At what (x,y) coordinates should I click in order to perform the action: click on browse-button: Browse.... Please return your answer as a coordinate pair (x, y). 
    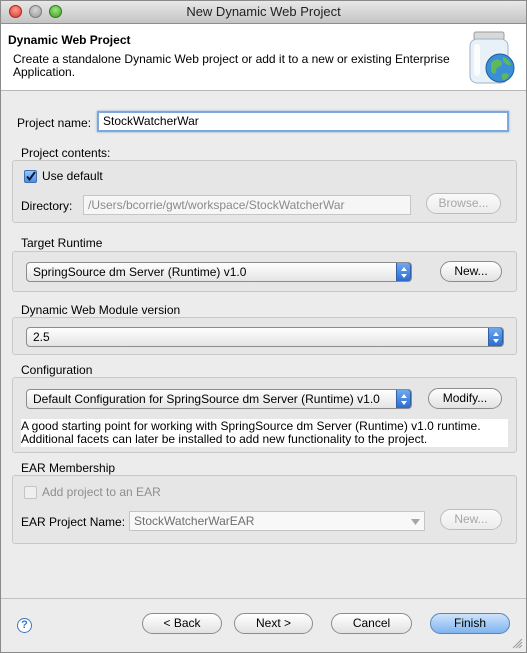
    Looking at the image, I should click on (463, 203).